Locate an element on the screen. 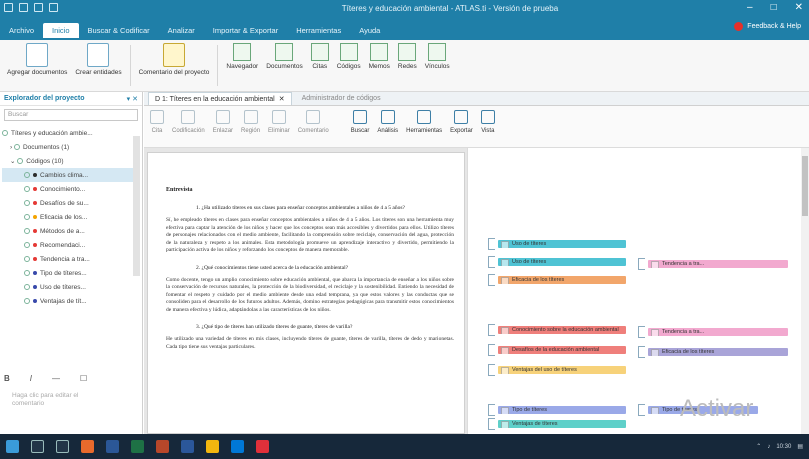 The height and width of the screenshot is (459, 809). excel-icon is located at coordinates (137, 446).